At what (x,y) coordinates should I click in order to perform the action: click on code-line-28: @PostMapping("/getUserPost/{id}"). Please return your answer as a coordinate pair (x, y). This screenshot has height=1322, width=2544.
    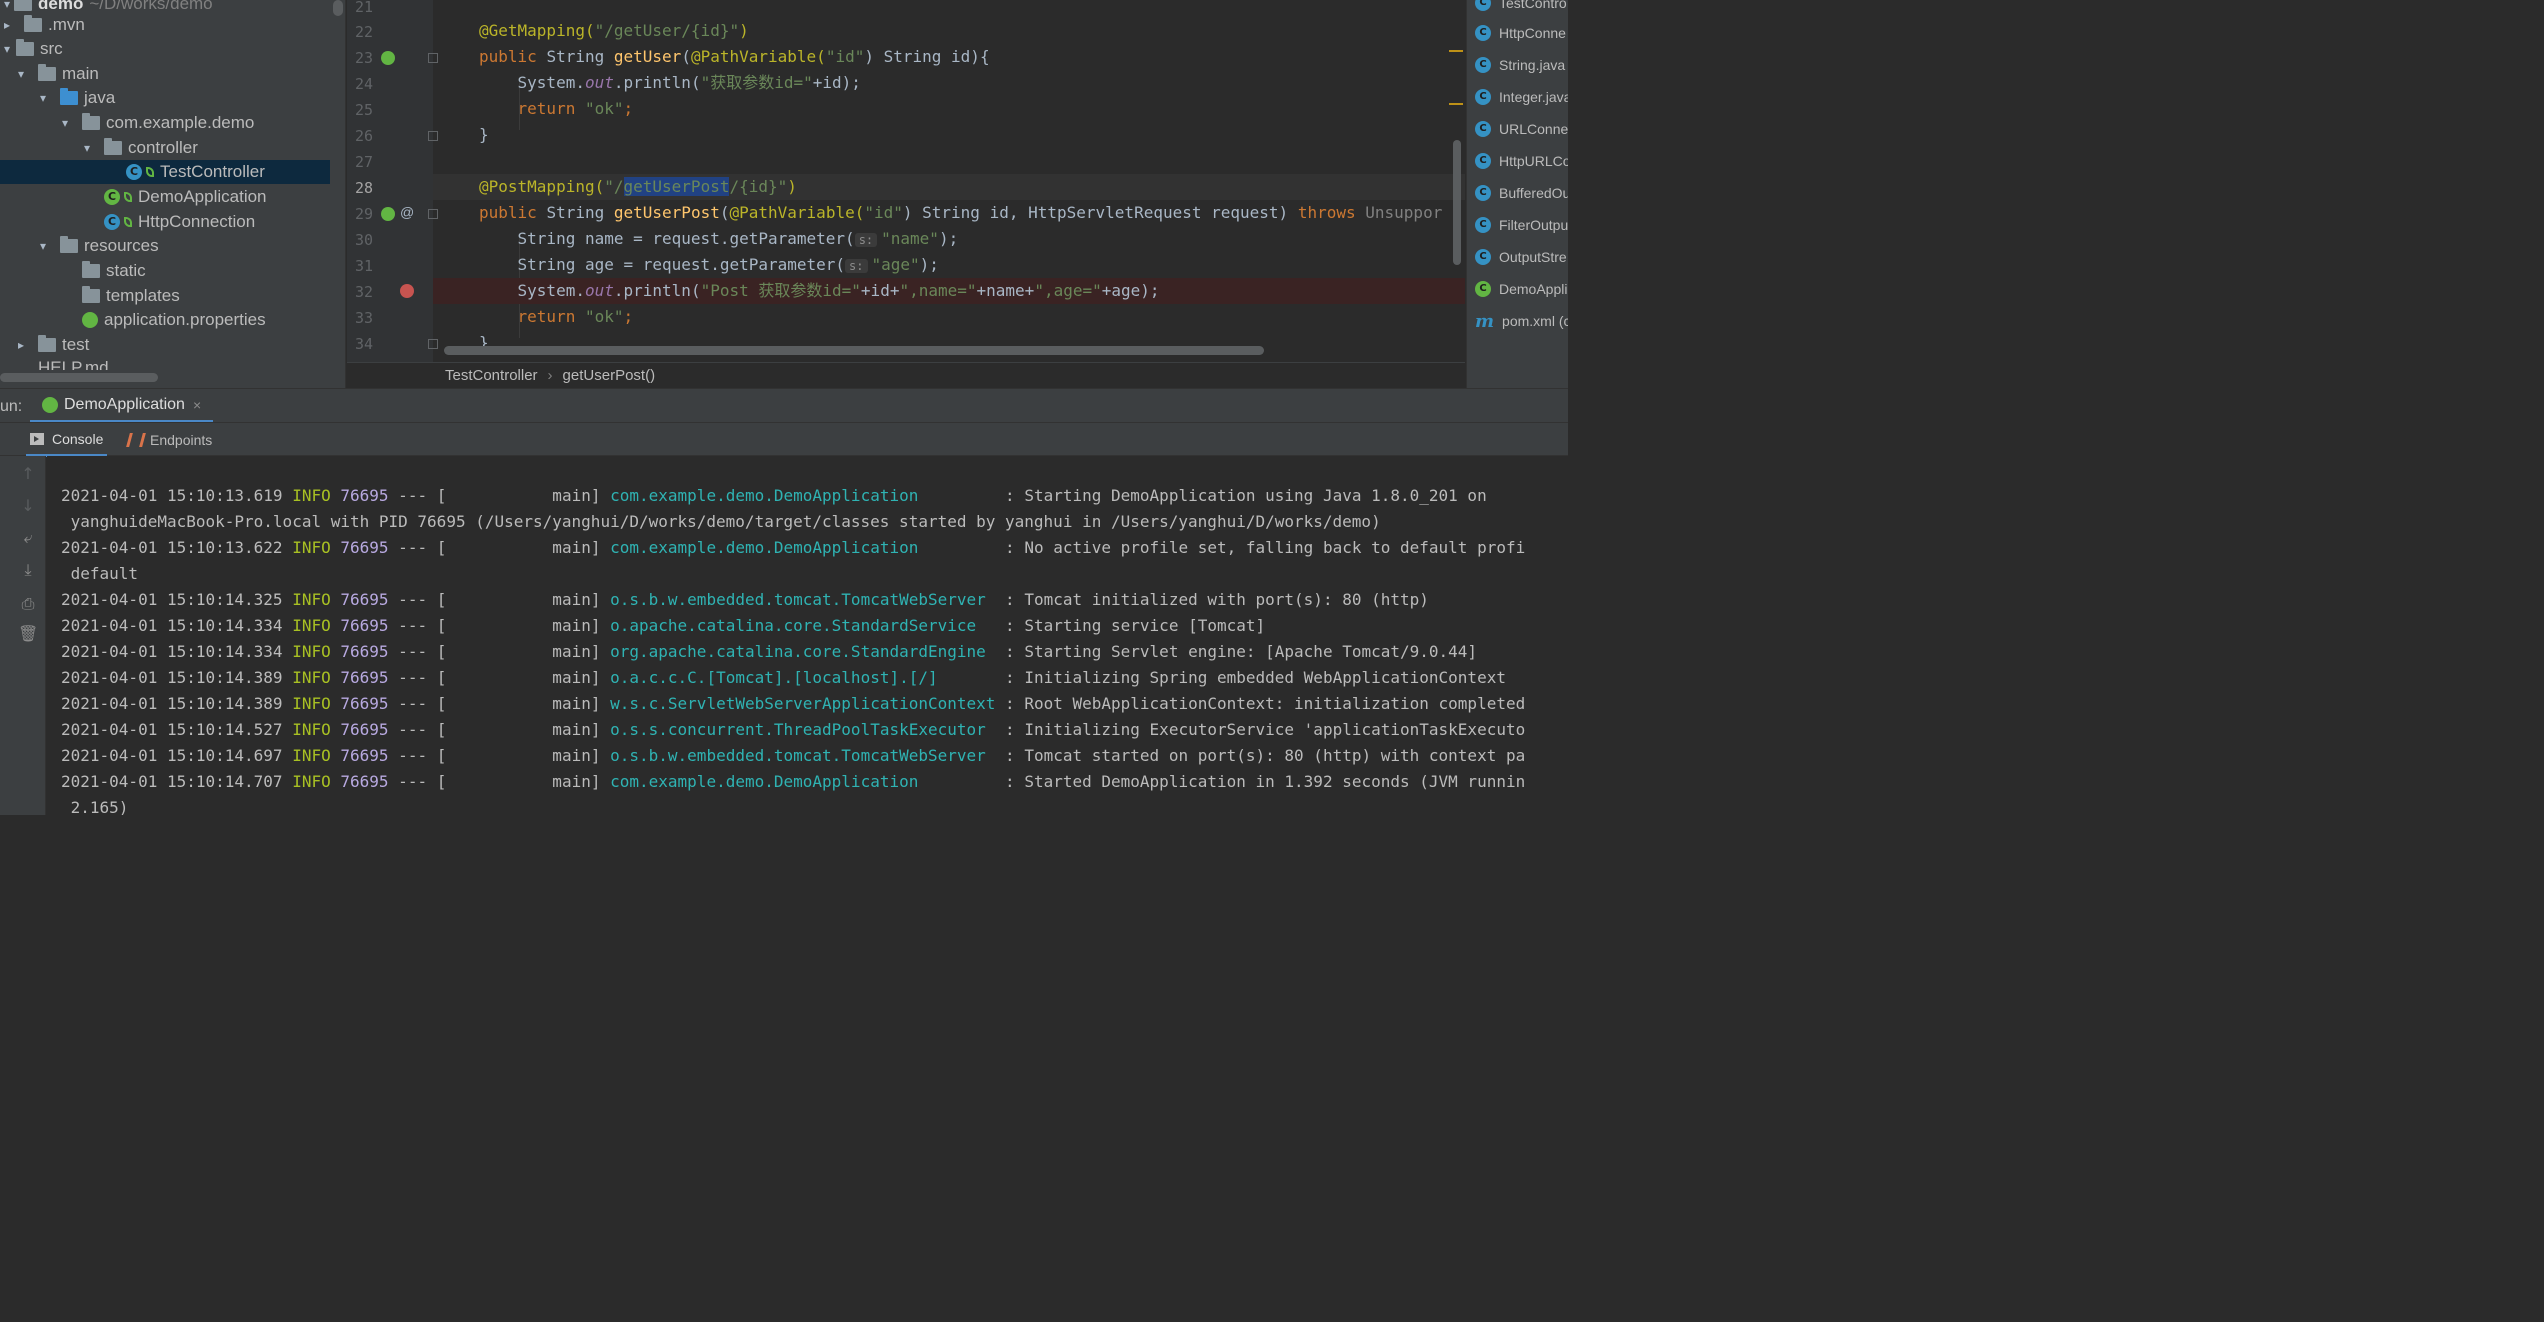
    Looking at the image, I should click on (949, 187).